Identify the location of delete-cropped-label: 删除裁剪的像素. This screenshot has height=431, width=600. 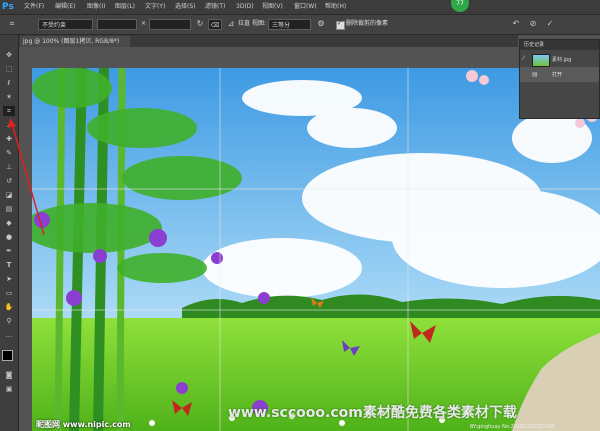
(367, 23).